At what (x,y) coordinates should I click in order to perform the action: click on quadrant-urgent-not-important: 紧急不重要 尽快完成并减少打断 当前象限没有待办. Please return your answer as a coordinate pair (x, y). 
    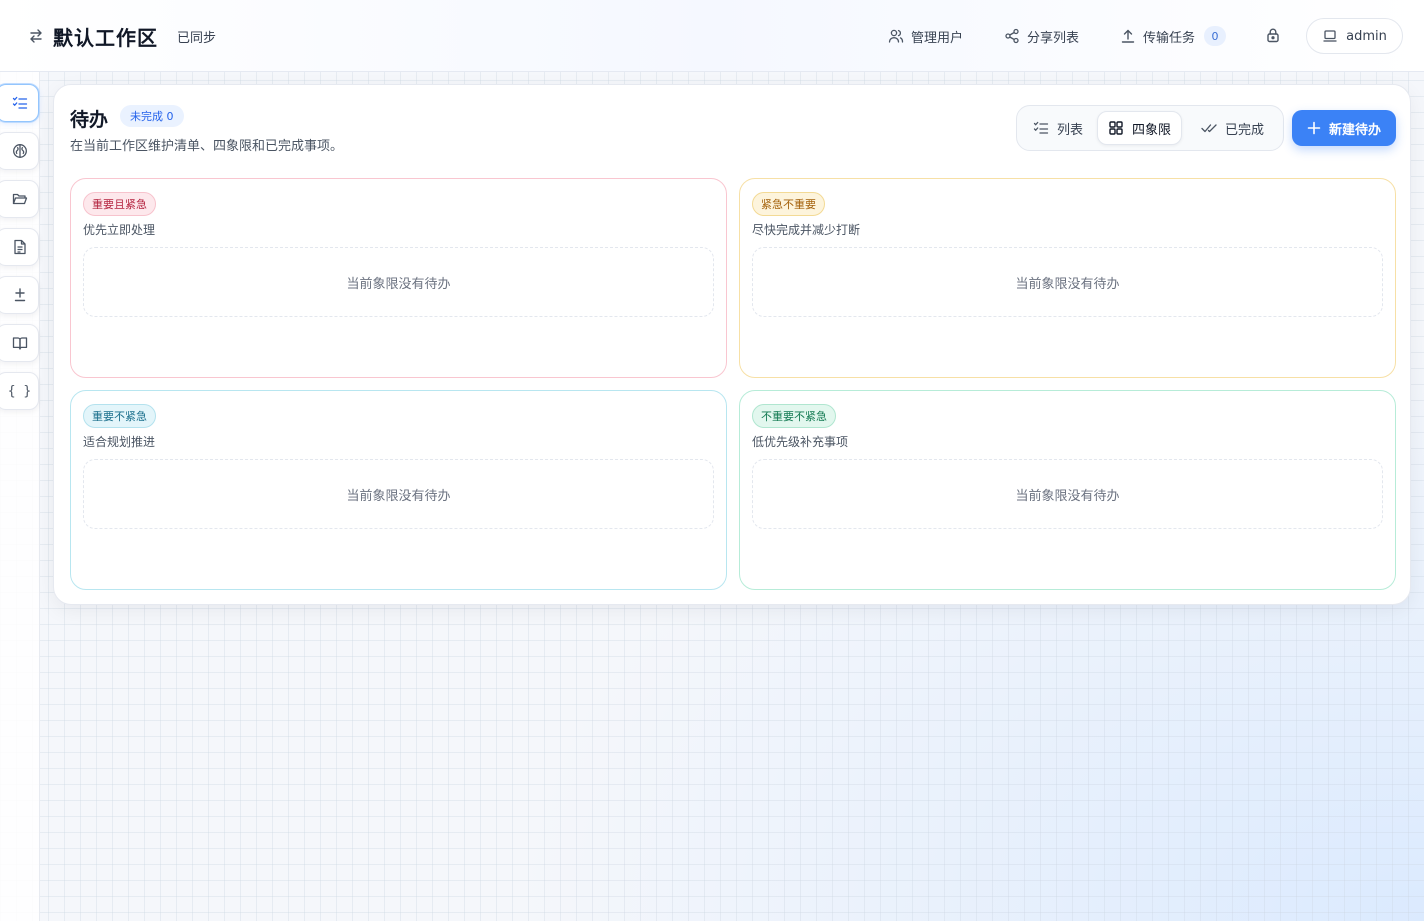
    Looking at the image, I should click on (1067, 278).